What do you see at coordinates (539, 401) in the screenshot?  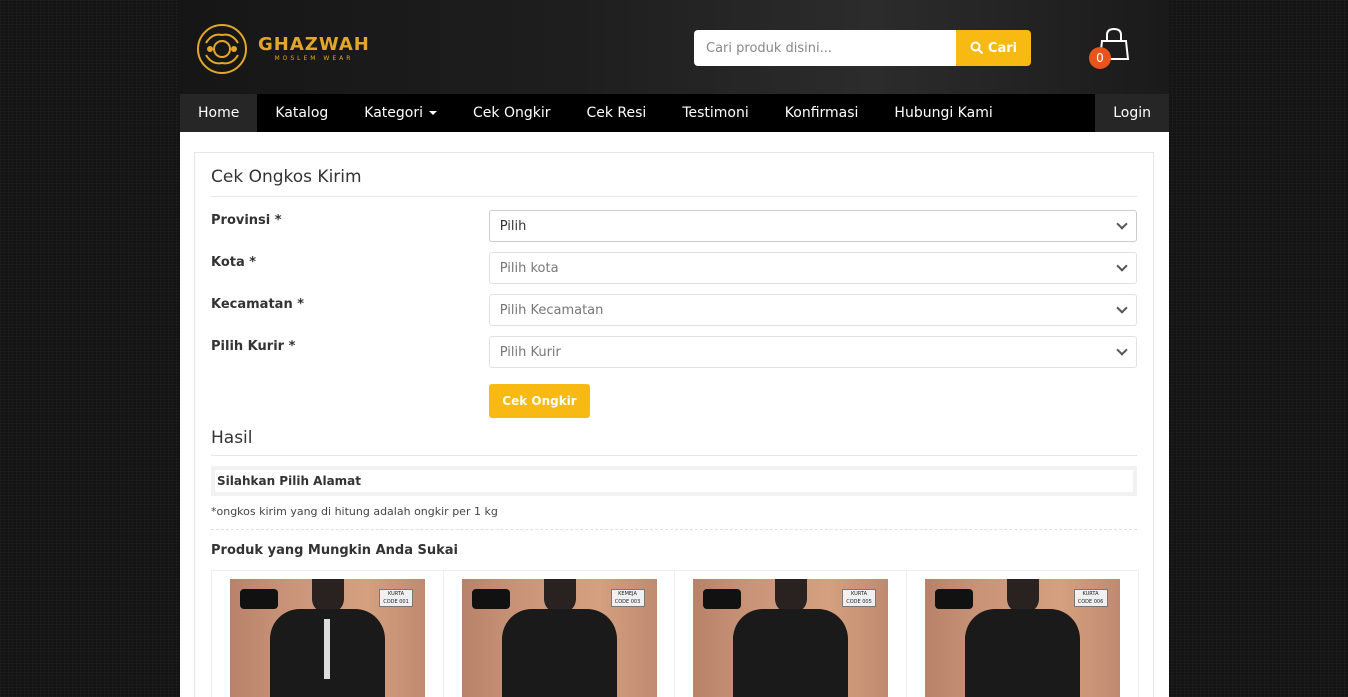 I see `cek-ongkir-button: Cek Ongkir` at bounding box center [539, 401].